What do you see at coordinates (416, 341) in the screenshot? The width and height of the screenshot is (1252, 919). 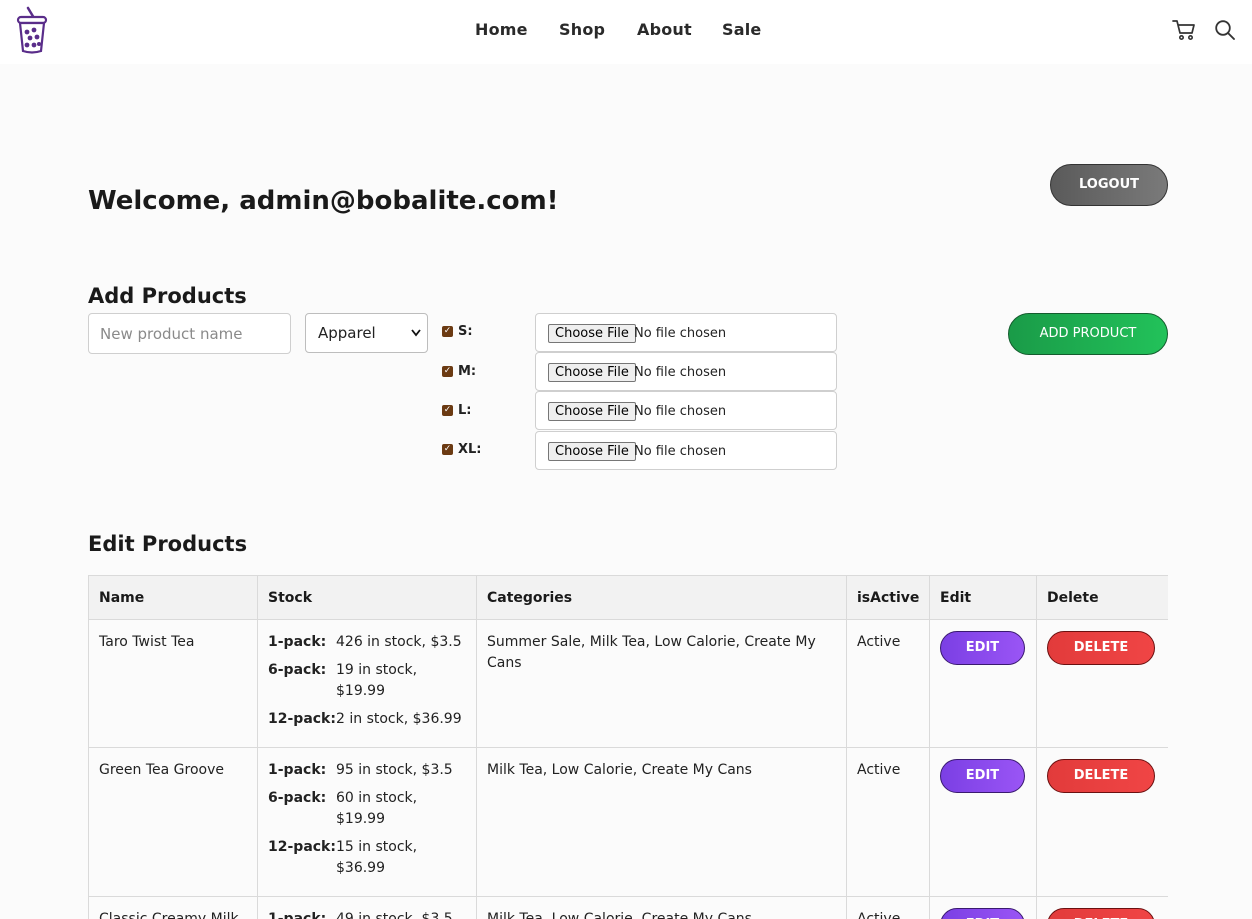 I see `chevron-down-icon` at bounding box center [416, 341].